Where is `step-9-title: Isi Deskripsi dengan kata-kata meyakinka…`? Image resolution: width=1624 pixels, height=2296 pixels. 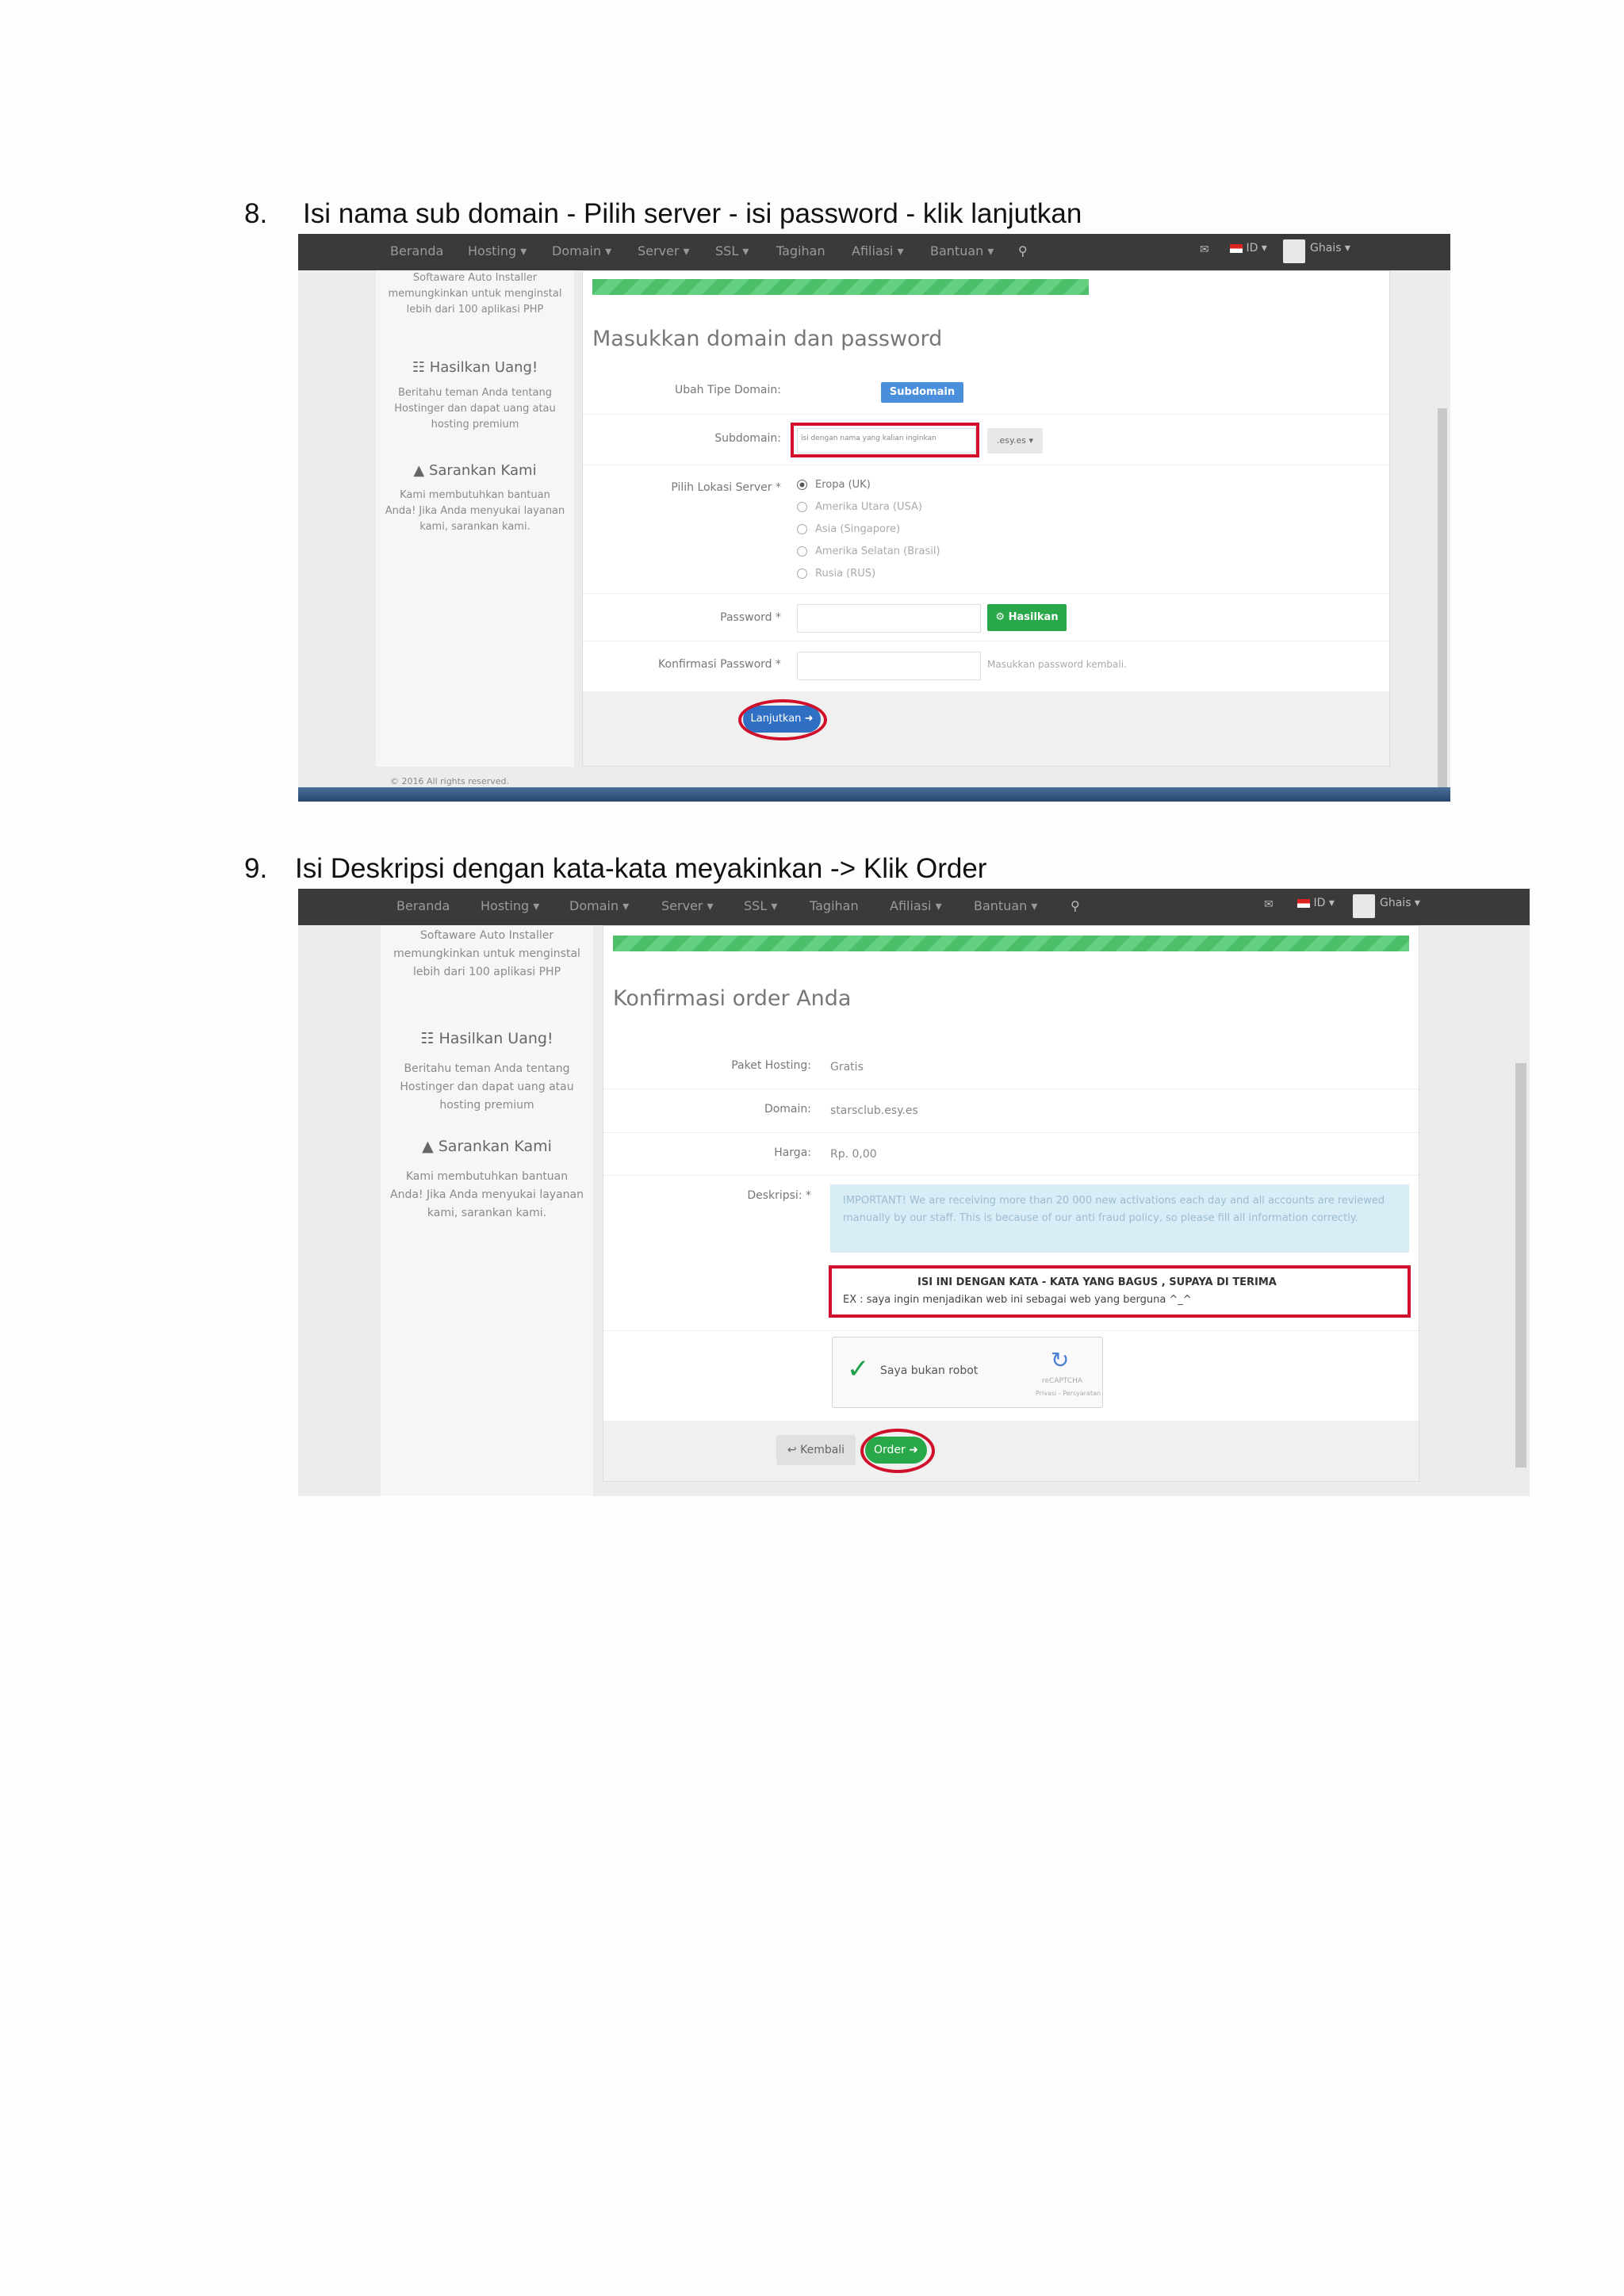 step-9-title: Isi Deskripsi dengan kata-kata meyakinka… is located at coordinates (641, 869).